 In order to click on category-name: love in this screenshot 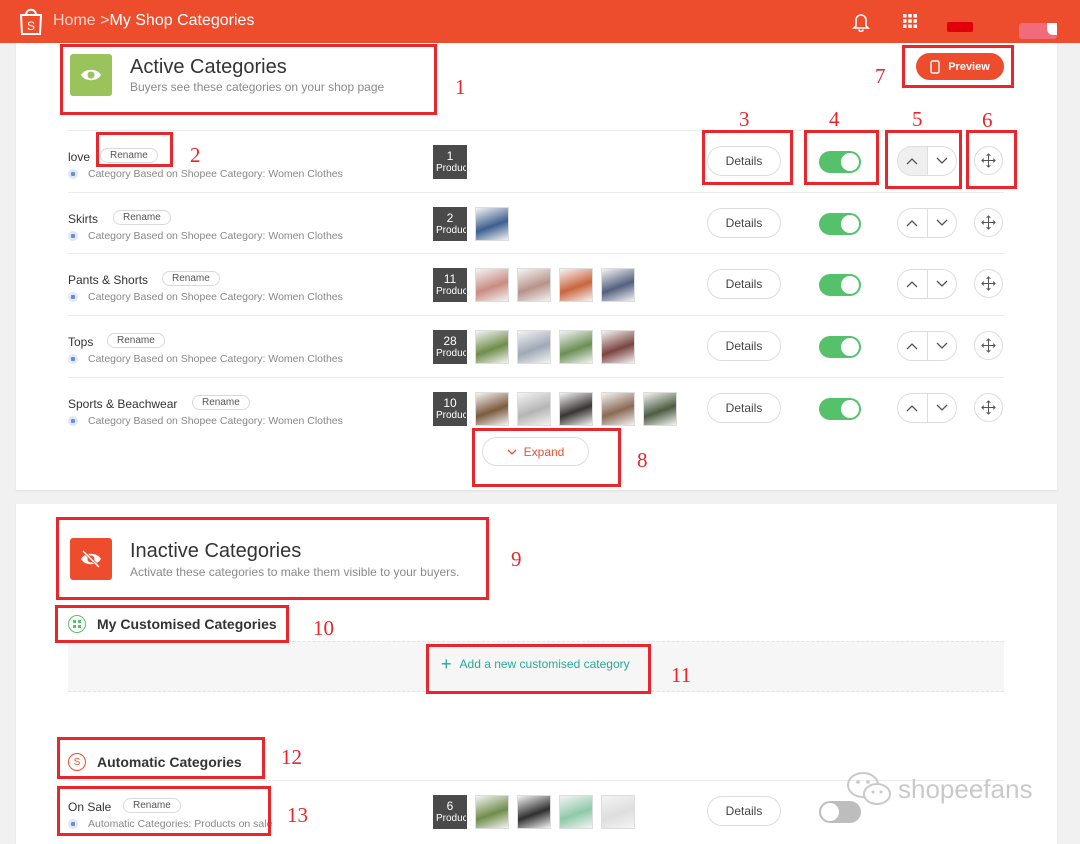, I will do `click(79, 157)`.